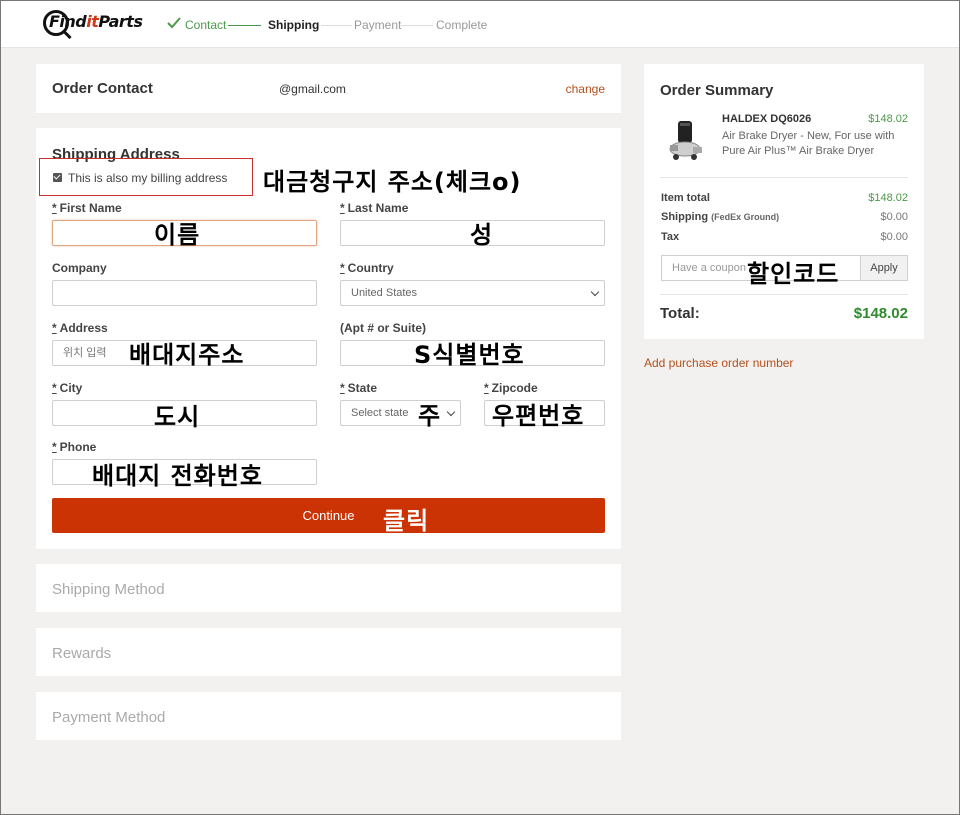 This screenshot has width=960, height=815. What do you see at coordinates (57, 177) in the screenshot?
I see `billing-address-checkbox` at bounding box center [57, 177].